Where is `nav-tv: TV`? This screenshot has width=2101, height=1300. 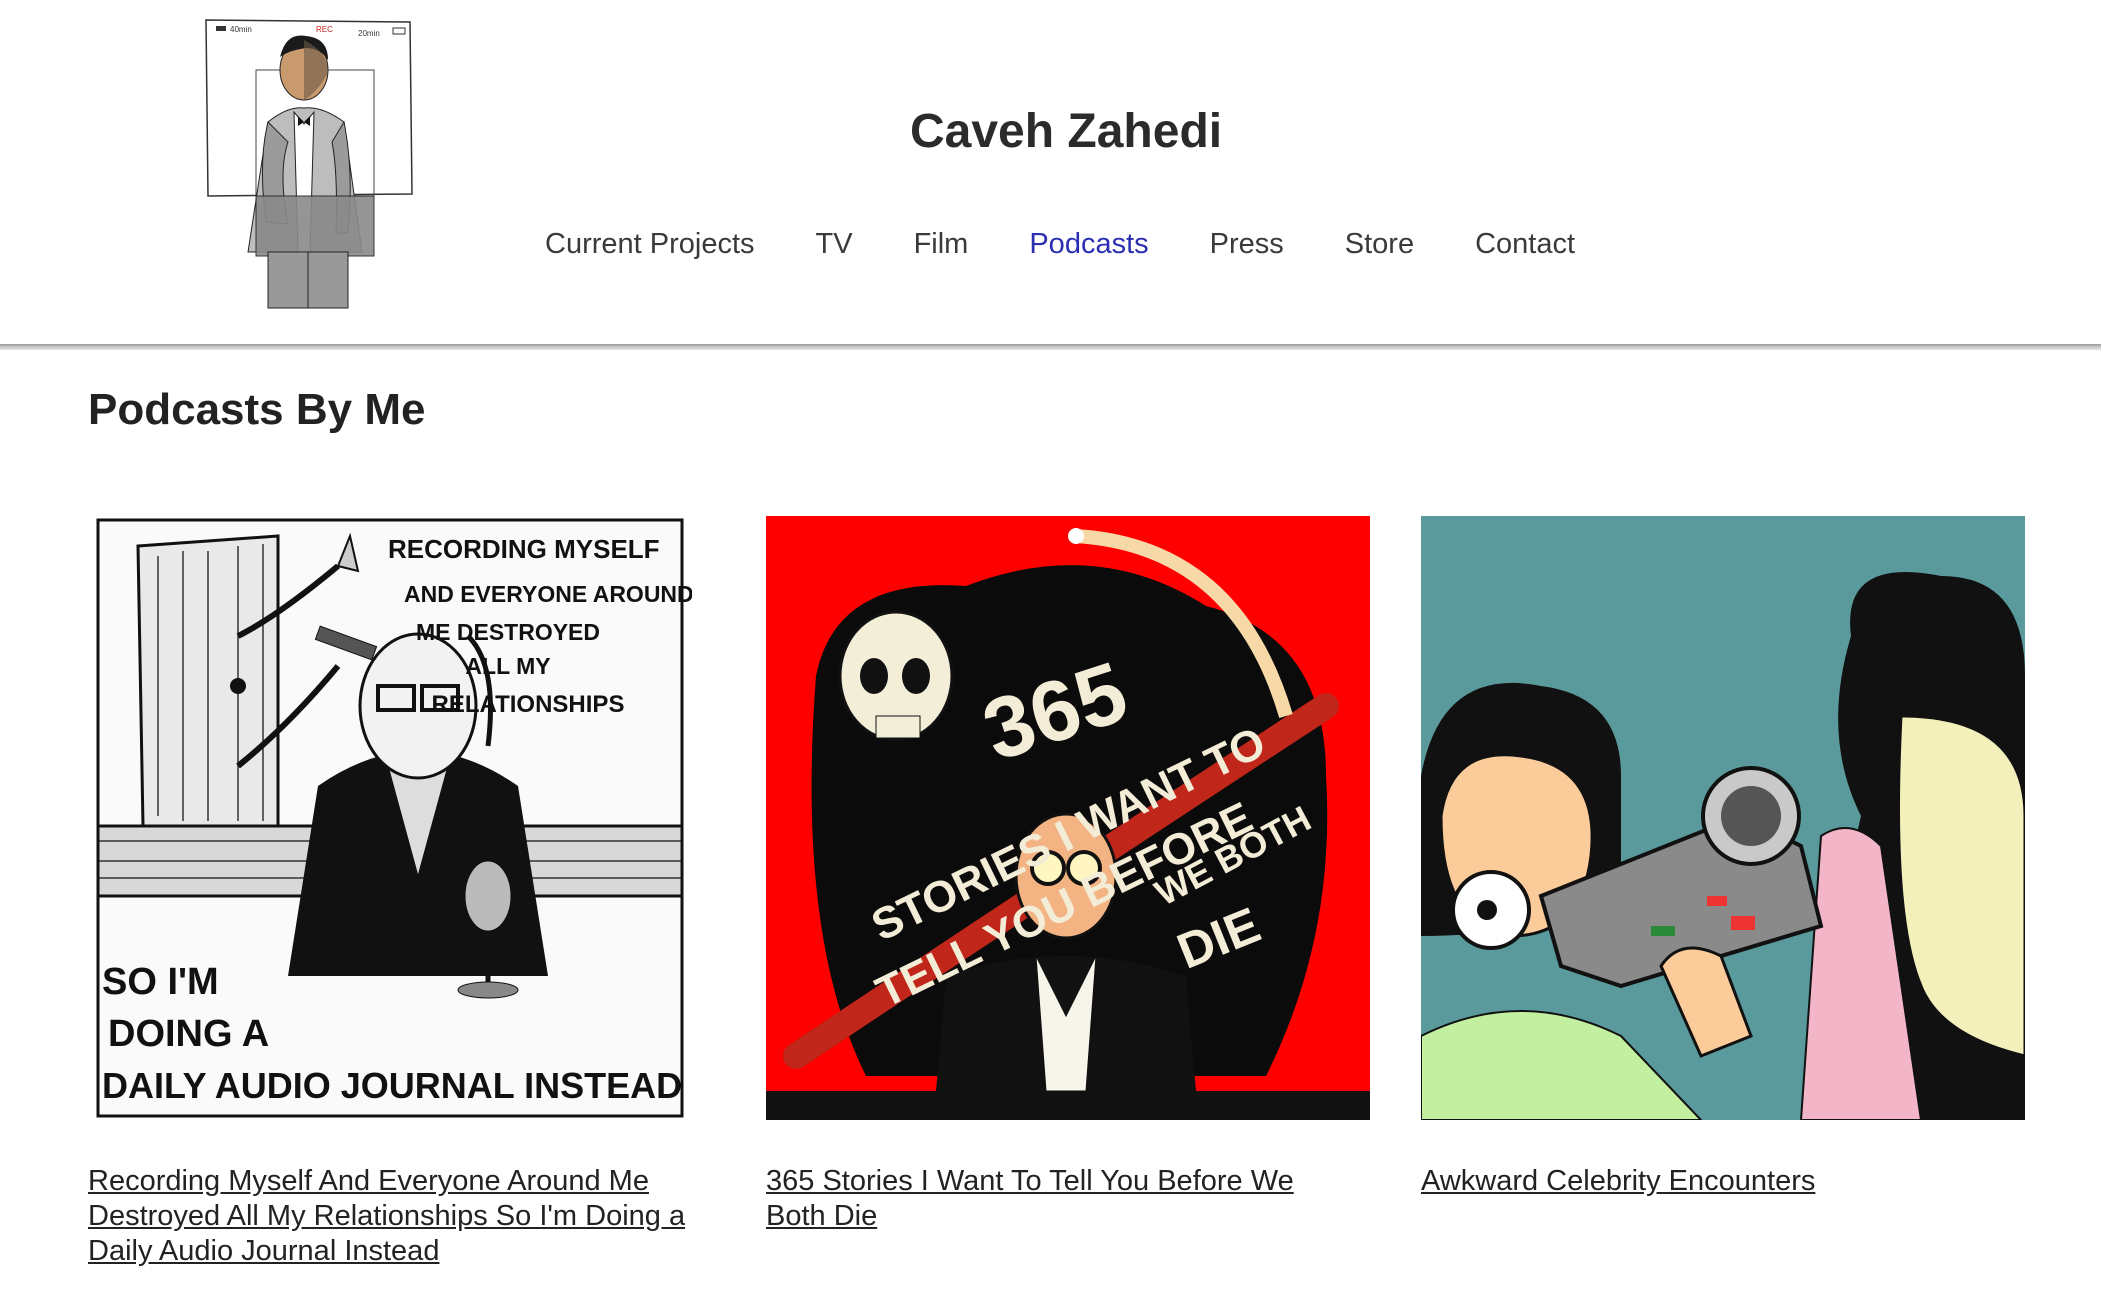
nav-tv: TV is located at coordinates (834, 244).